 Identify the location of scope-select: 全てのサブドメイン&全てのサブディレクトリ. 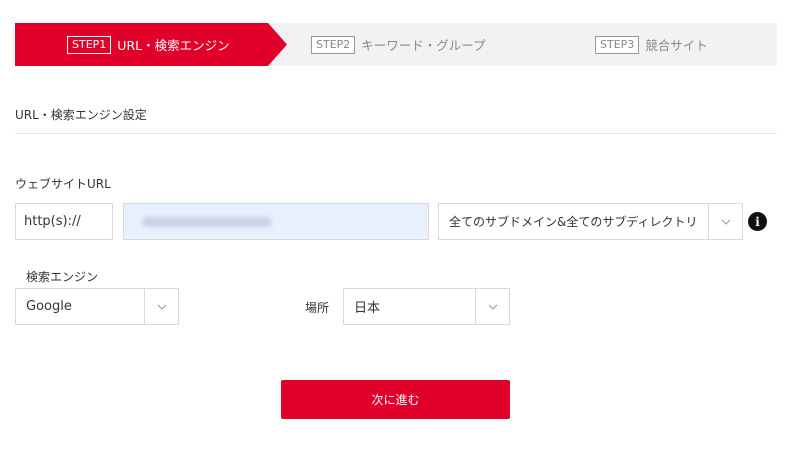
(590, 221).